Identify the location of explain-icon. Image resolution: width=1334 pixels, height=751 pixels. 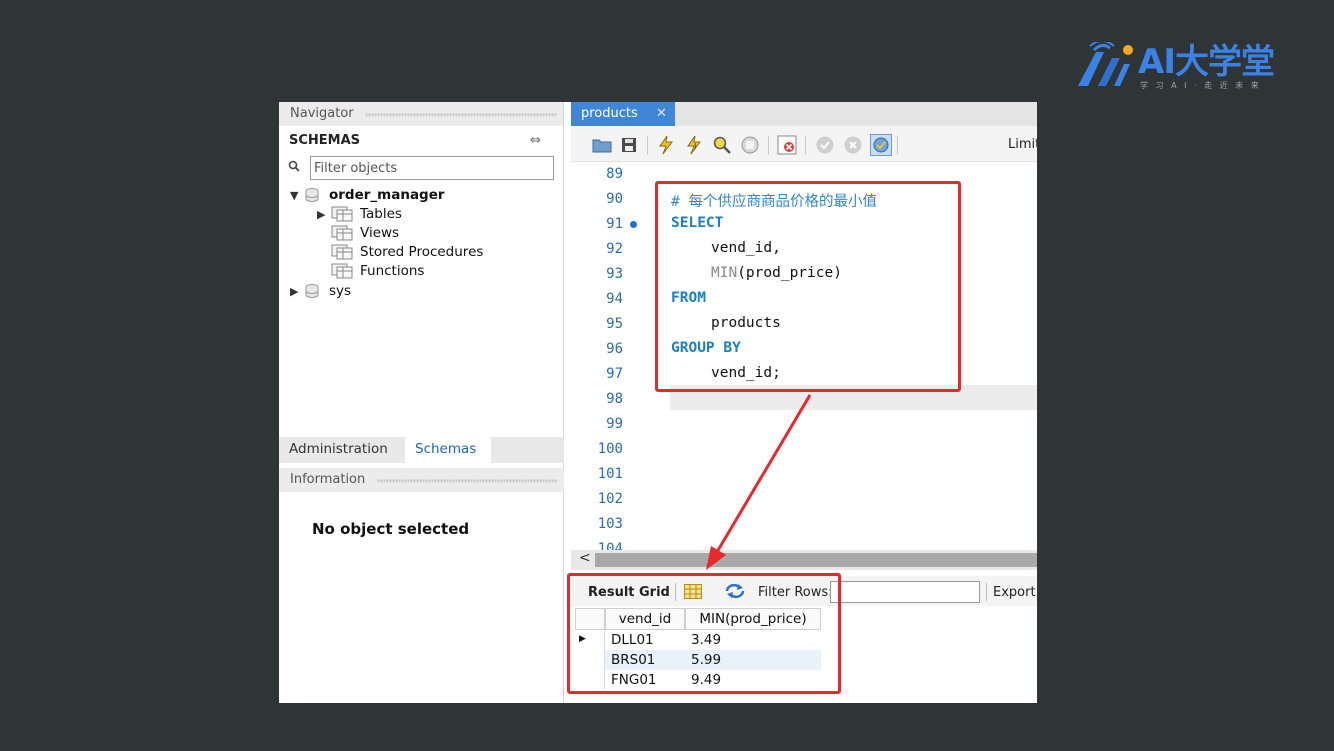
(722, 145).